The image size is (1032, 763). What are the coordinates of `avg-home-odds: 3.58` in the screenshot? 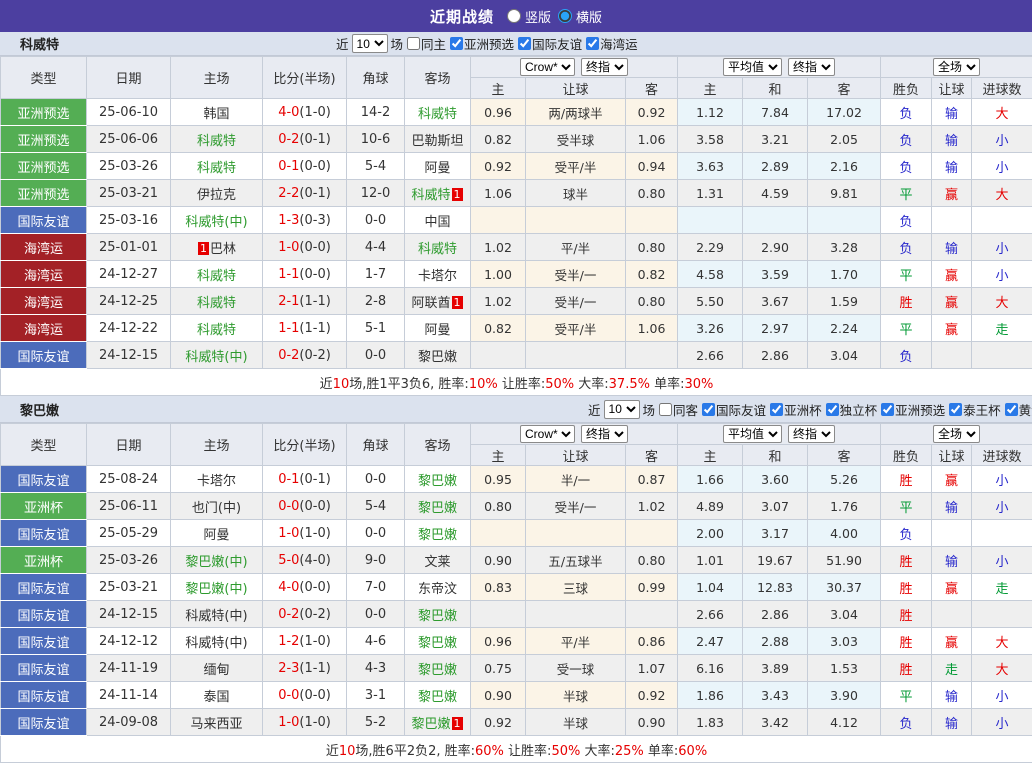 It's located at (710, 139).